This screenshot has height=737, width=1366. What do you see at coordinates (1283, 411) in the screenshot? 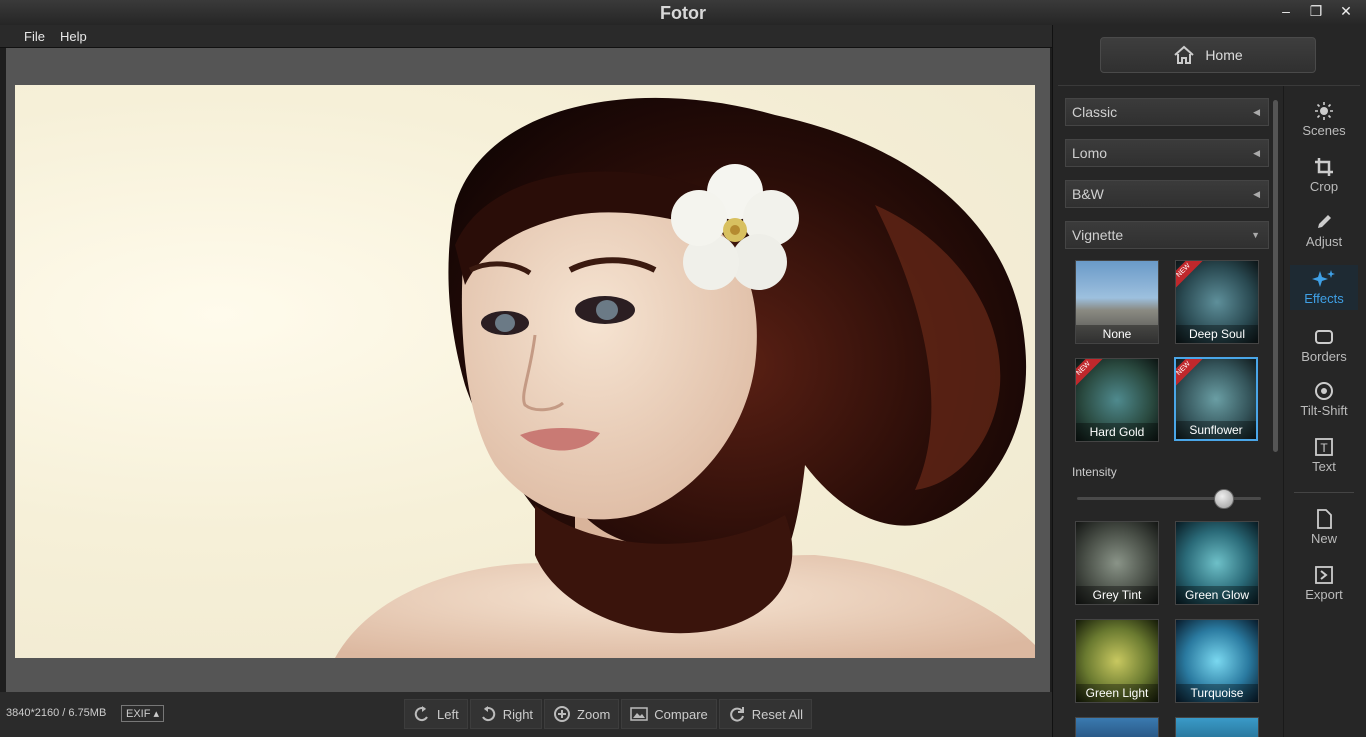
I see `tool-separator` at bounding box center [1283, 411].